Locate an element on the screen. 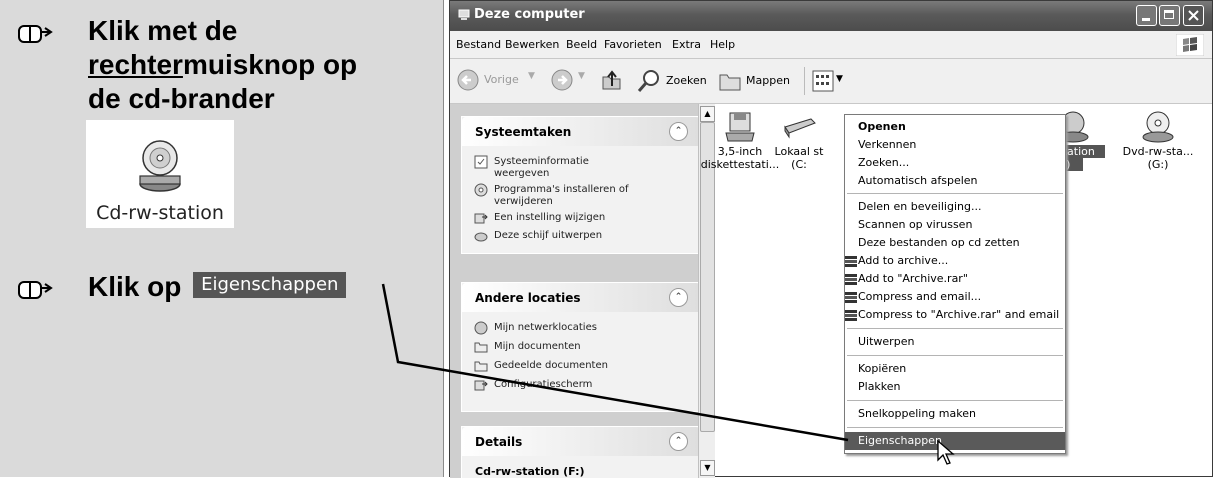 The image size is (1213, 478). search-icon is located at coordinates (648, 81).